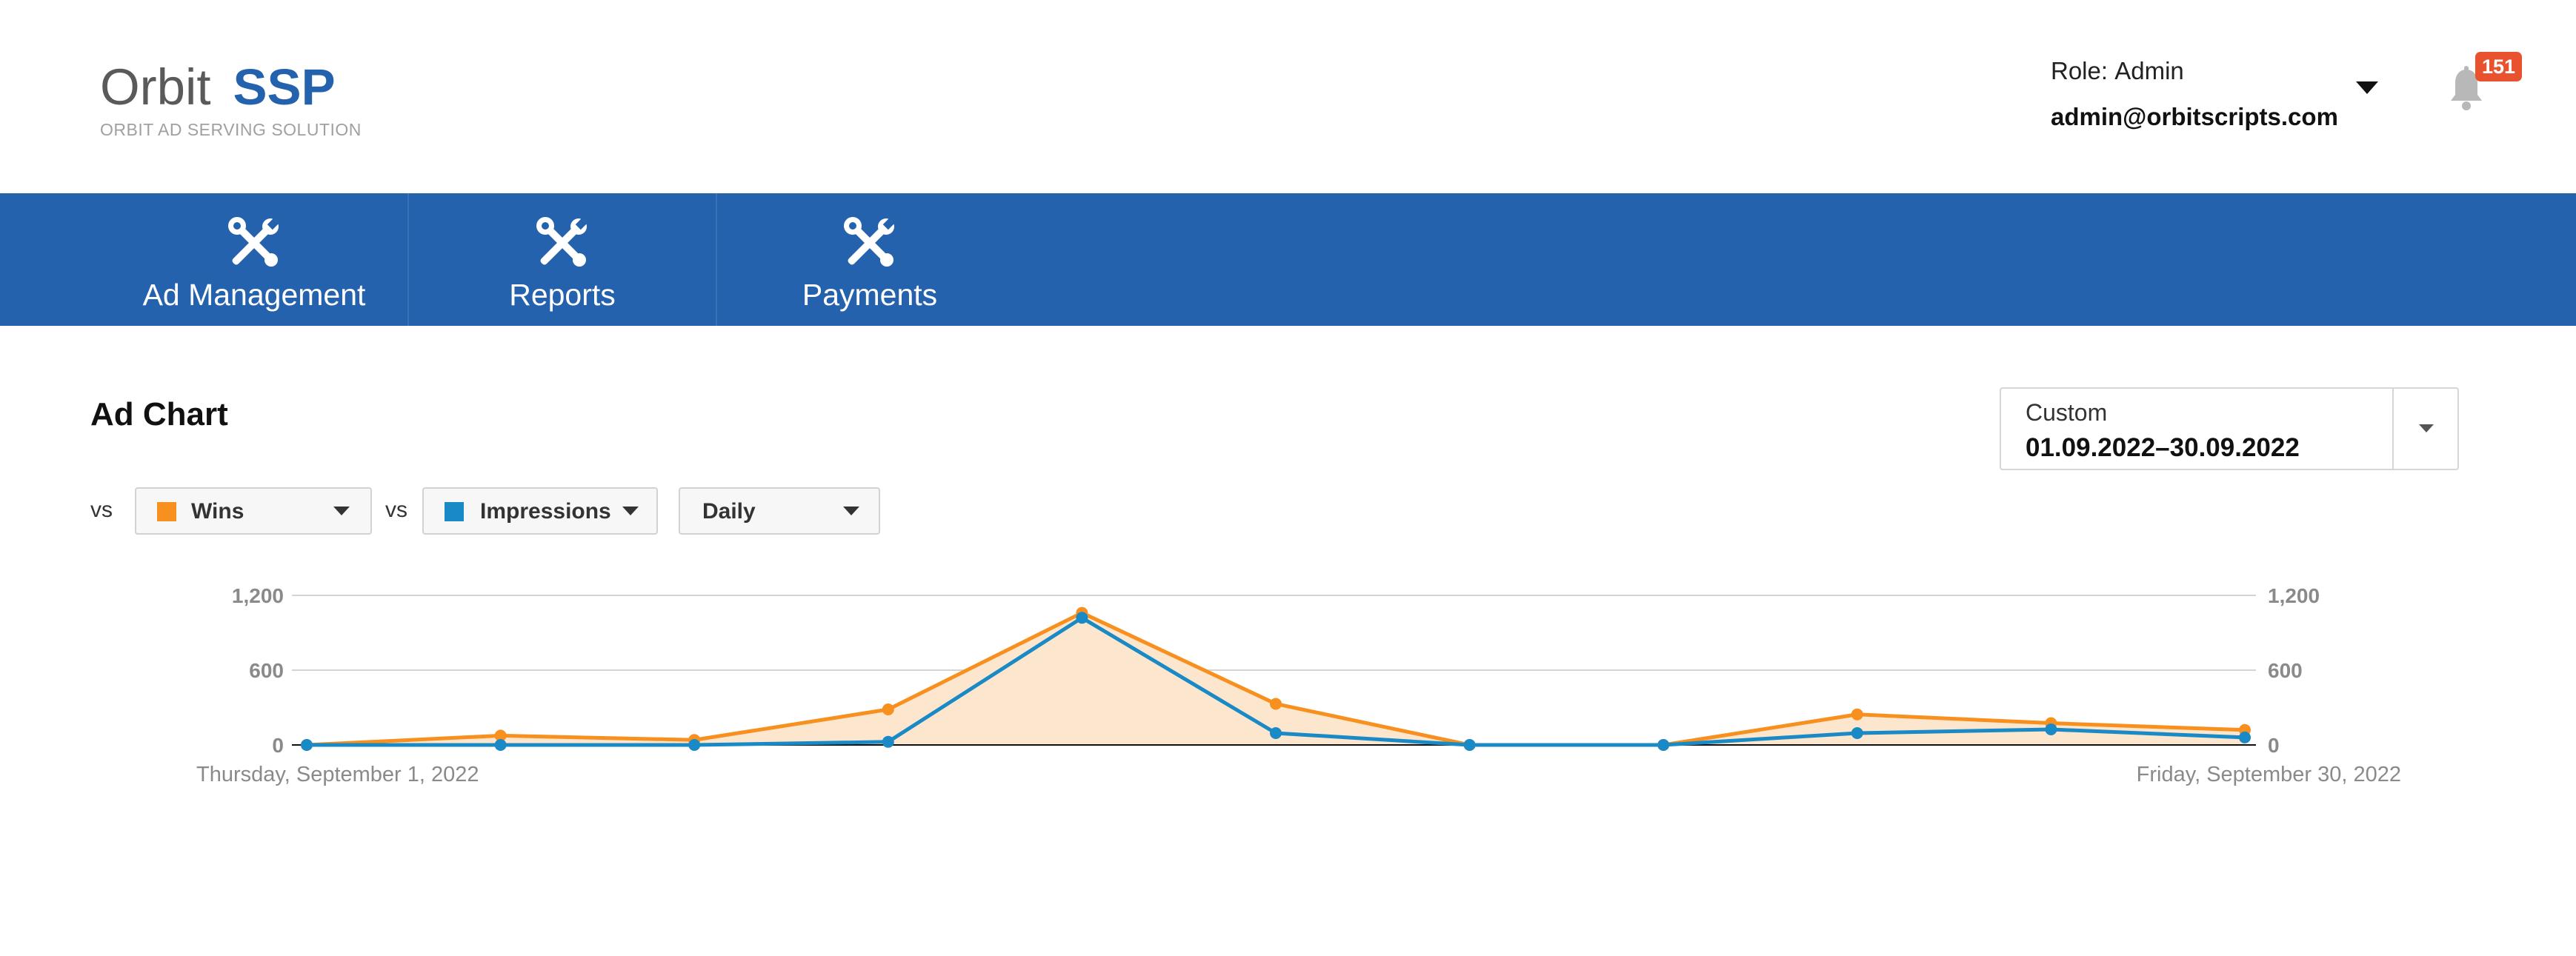 This screenshot has width=2576, height=956. What do you see at coordinates (2080, 71) in the screenshot?
I see `role-label: Role:` at bounding box center [2080, 71].